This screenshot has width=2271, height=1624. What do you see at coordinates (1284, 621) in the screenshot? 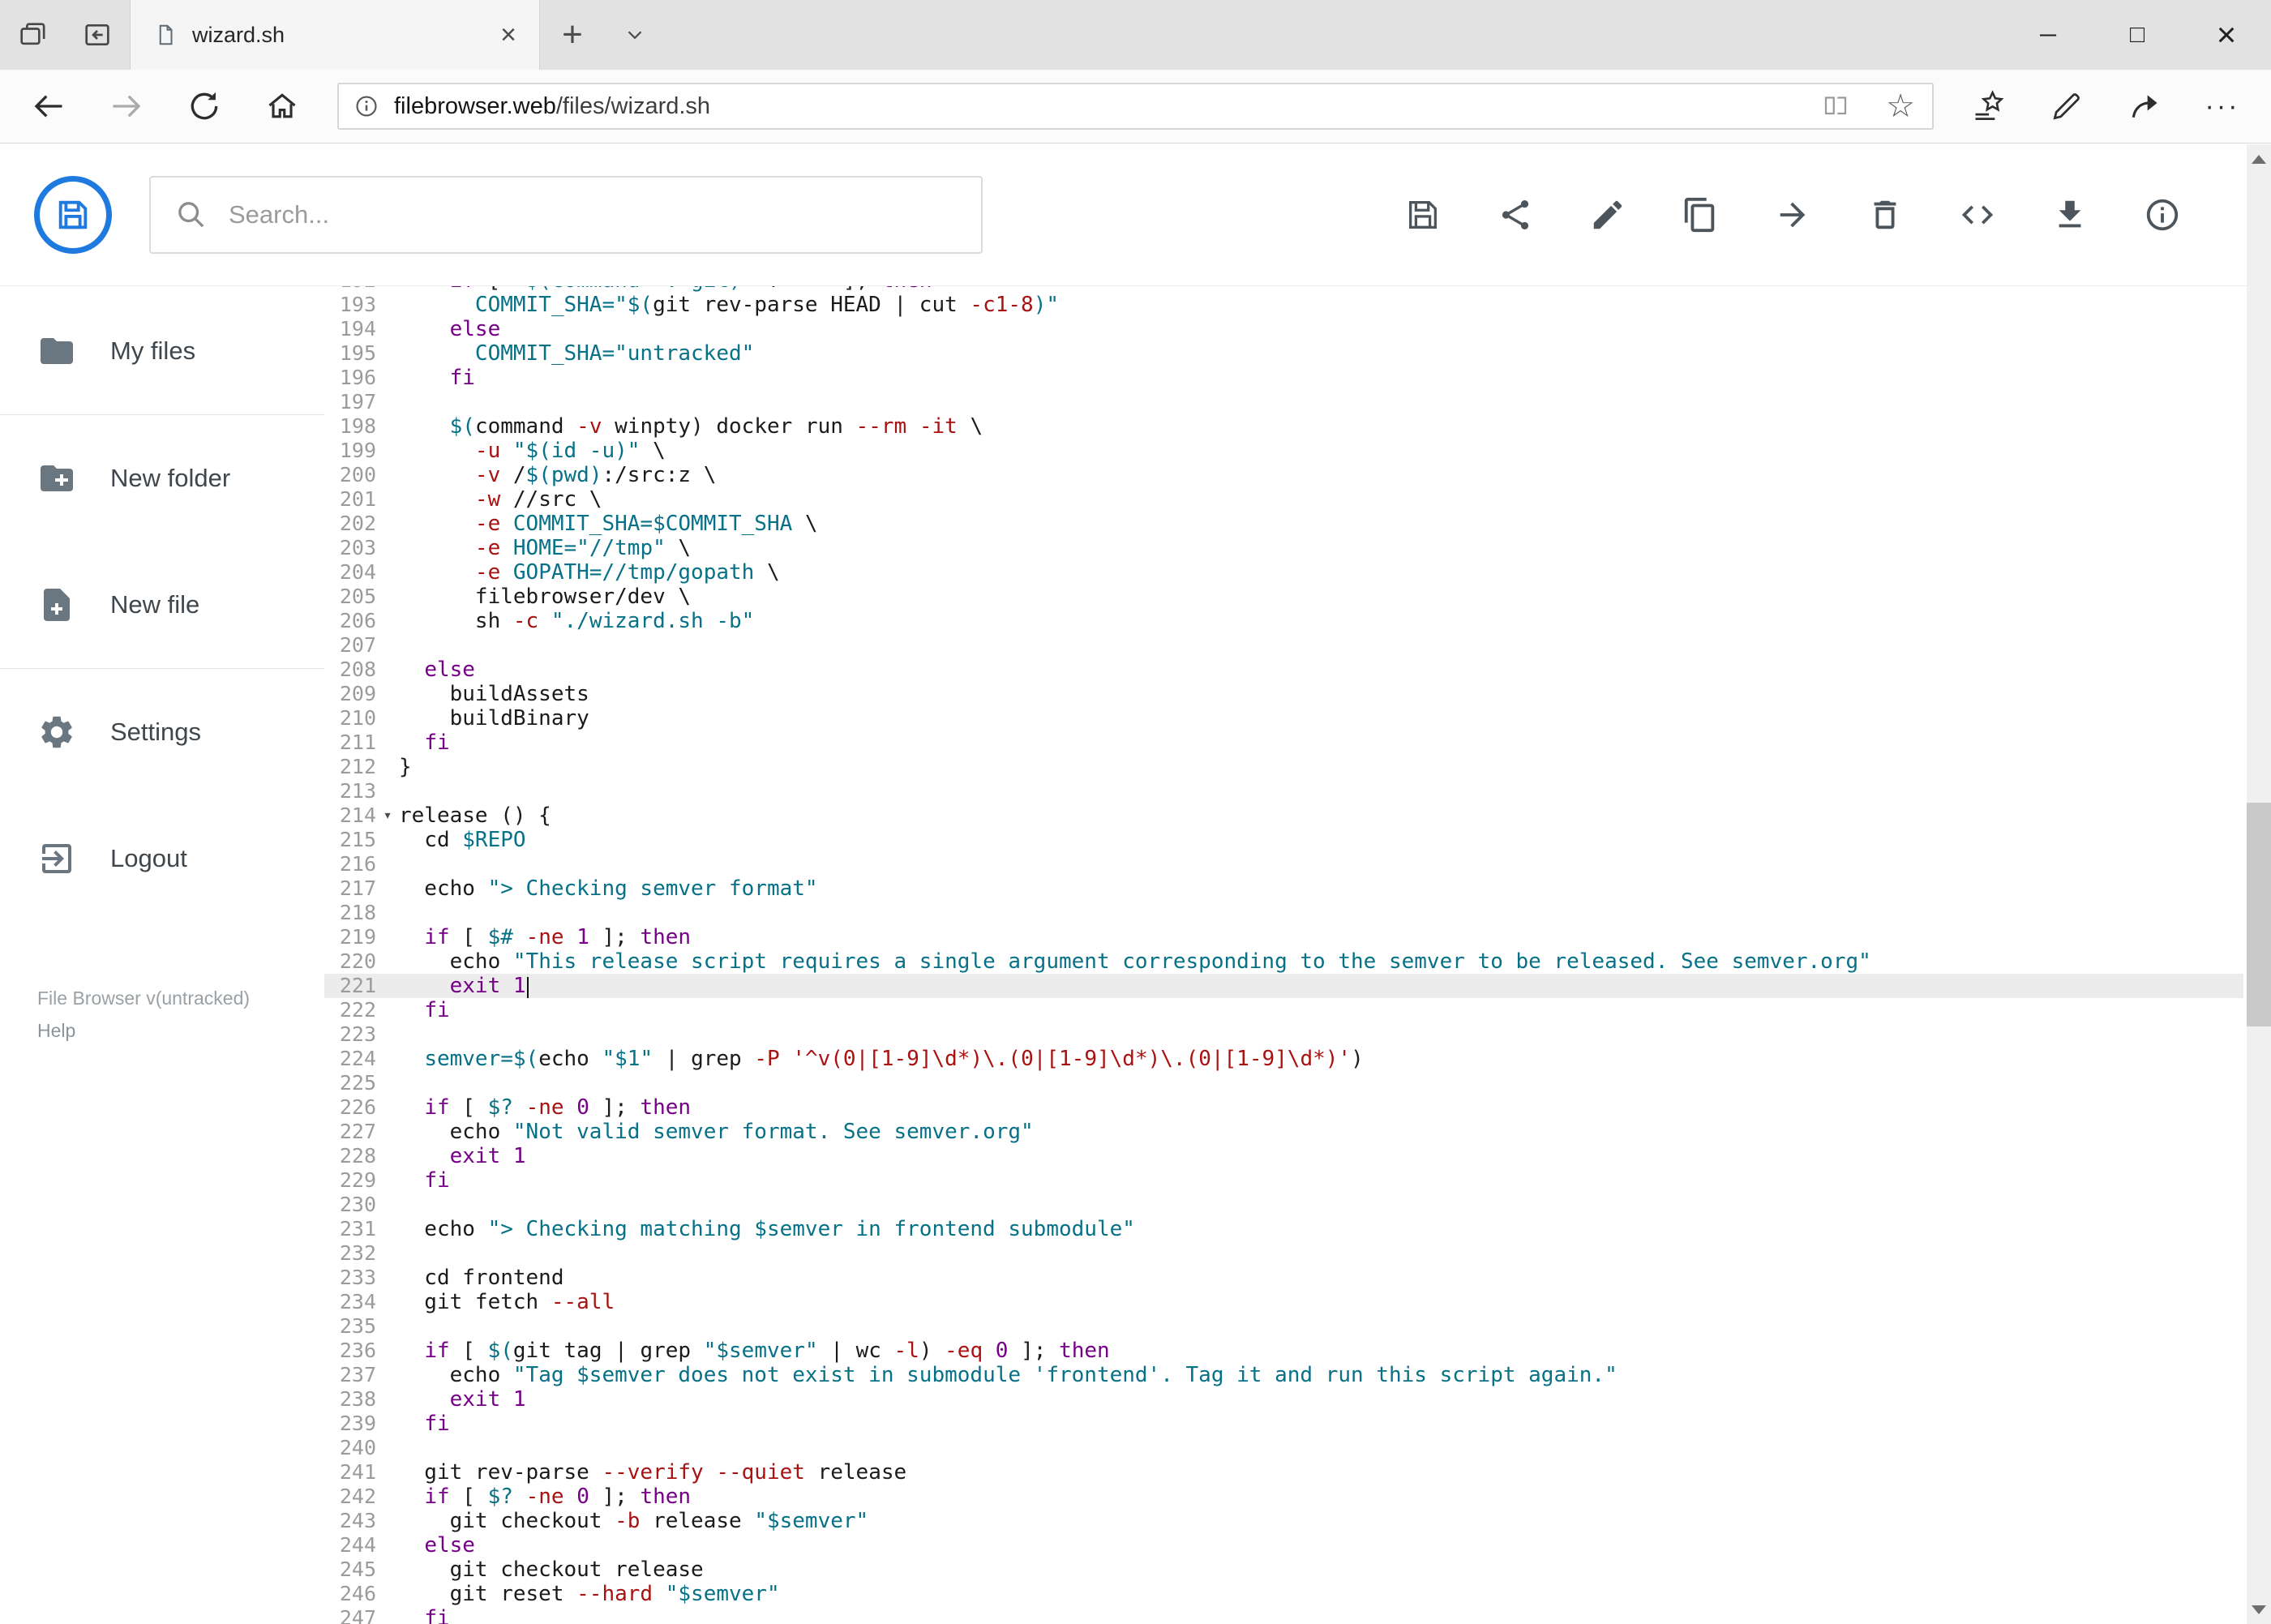
I see `code-line: 206 sh -c "./wizard.sh -b"` at bounding box center [1284, 621].